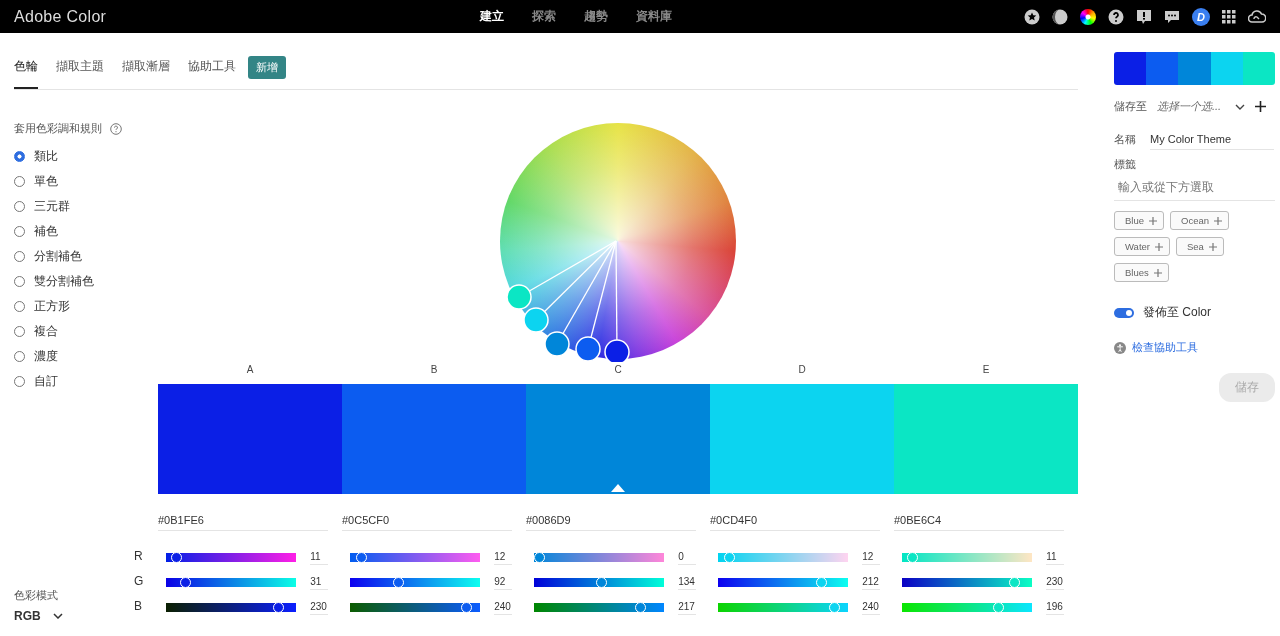 This screenshot has height=636, width=1280. Describe the element at coordinates (58, 256) in the screenshot. I see `radio-label: 分割補色` at that location.